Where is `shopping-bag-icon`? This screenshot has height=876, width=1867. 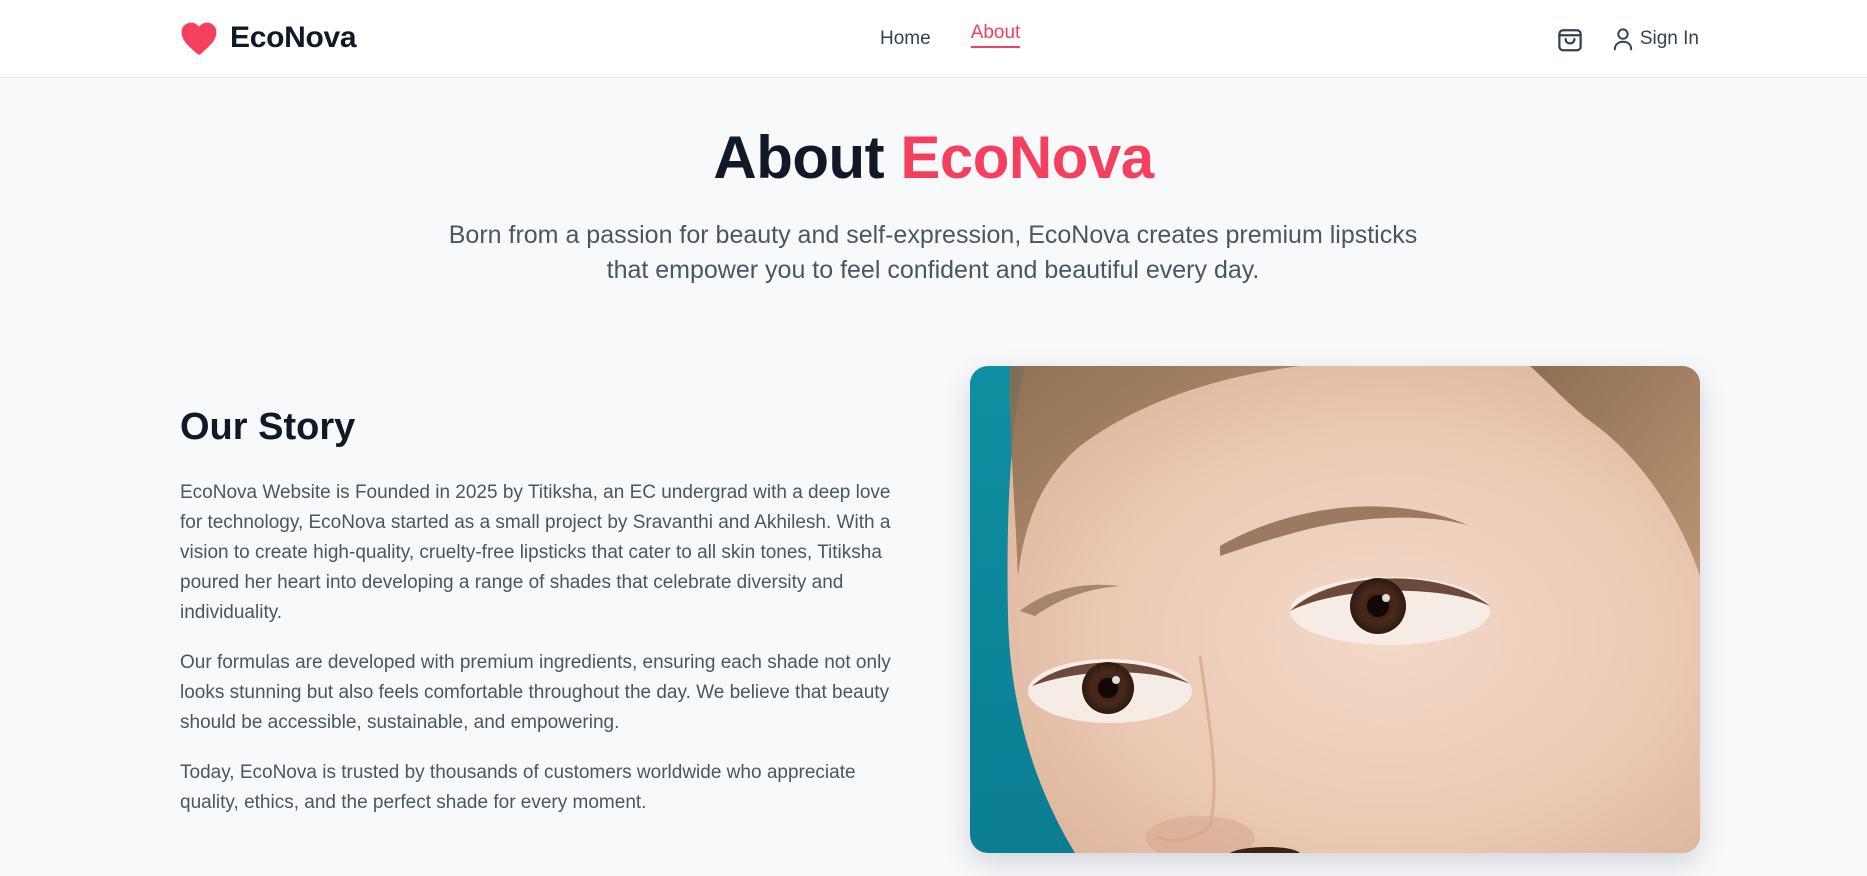 shopping-bag-icon is located at coordinates (1570, 39).